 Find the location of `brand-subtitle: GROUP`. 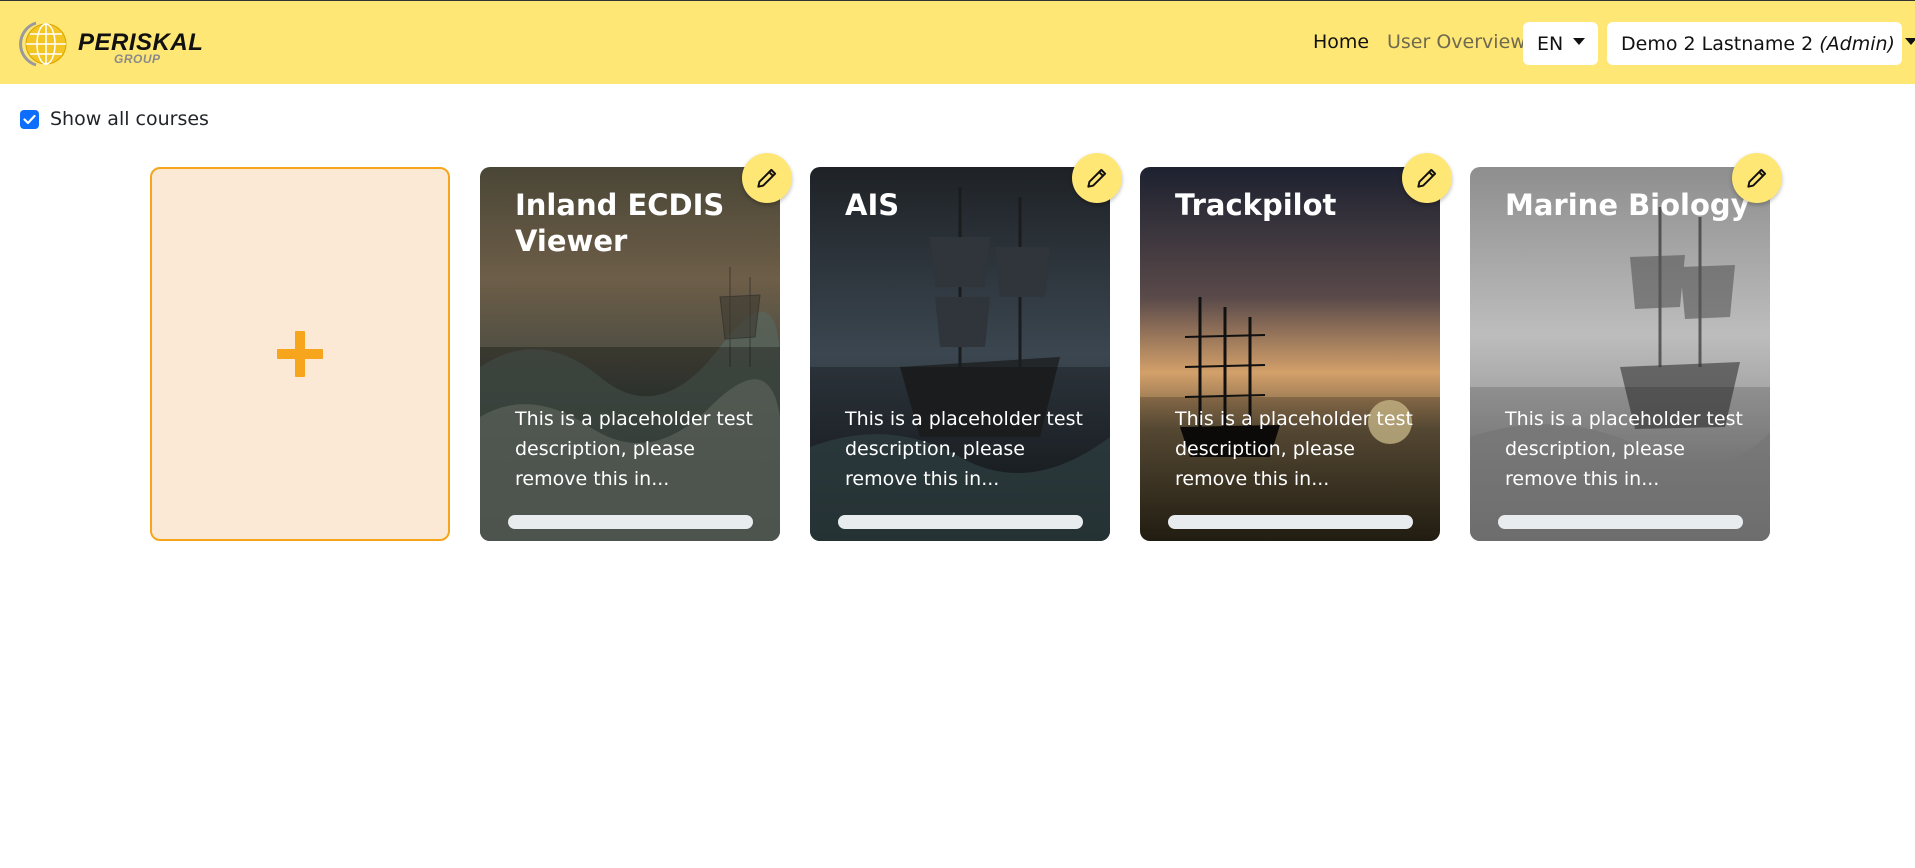

brand-subtitle: GROUP is located at coordinates (137, 59).